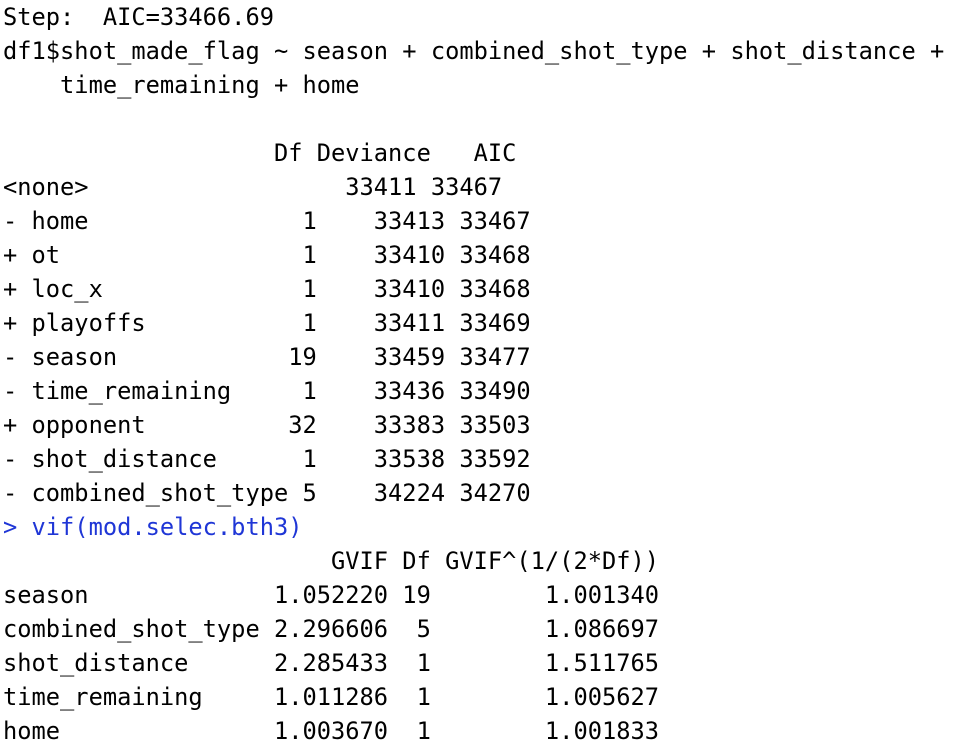 The width and height of the screenshot is (962, 748). Describe the element at coordinates (267, 425) in the screenshot. I see `step-table-row: + opponent 32 33383 33503` at that location.